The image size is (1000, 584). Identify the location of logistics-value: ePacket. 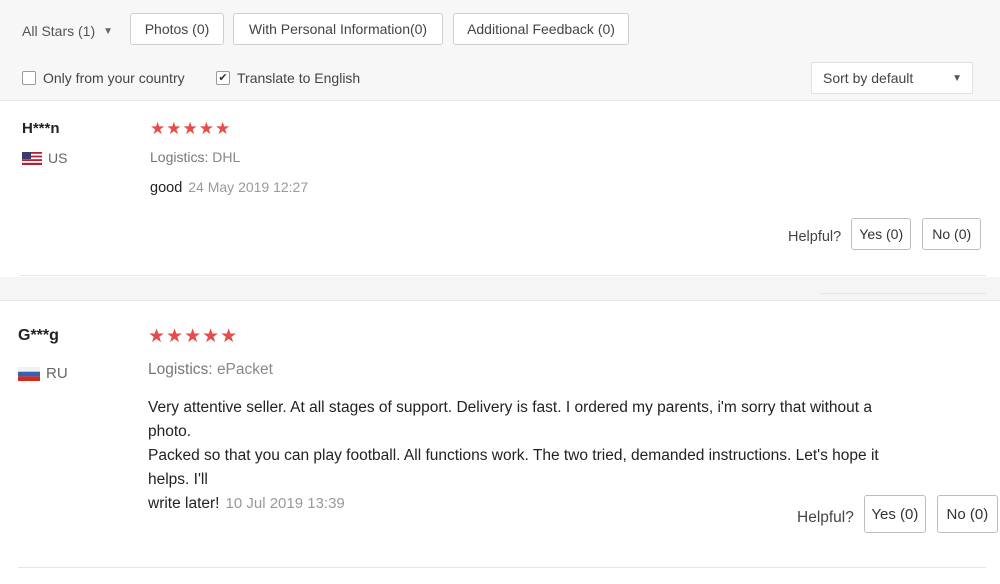
(244, 369).